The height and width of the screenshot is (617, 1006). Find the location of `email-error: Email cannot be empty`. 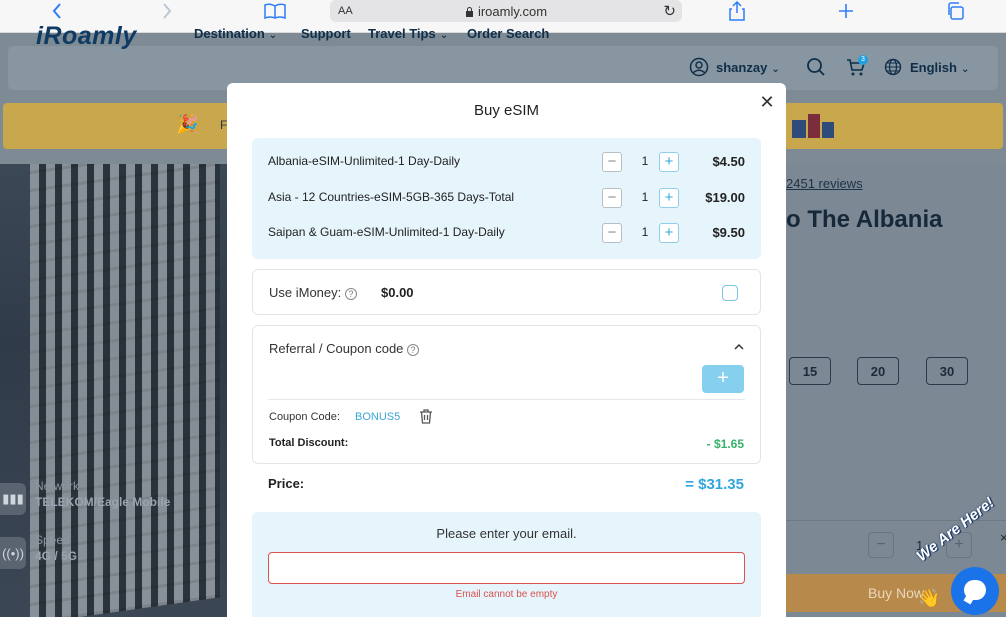

email-error: Email cannot be empty is located at coordinates (506, 594).